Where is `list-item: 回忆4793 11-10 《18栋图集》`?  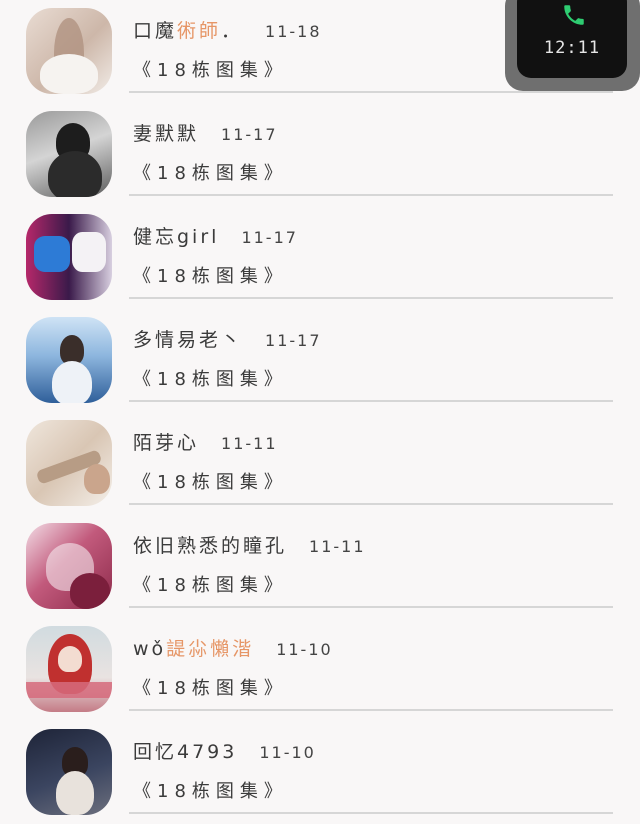 list-item: 回忆4793 11-10 《18栋图集》 is located at coordinates (320, 772).